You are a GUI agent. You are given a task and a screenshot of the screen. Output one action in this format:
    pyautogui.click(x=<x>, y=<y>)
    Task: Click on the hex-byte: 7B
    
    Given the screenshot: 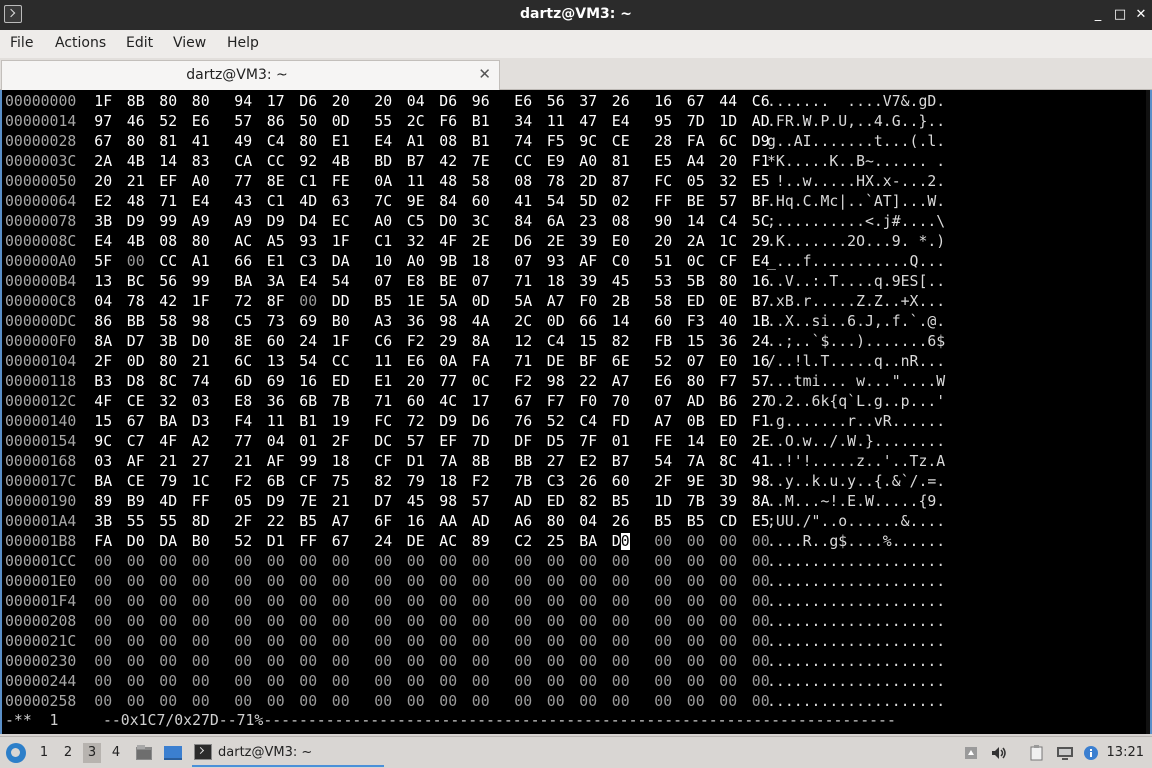 What is the action you would take?
    pyautogui.click(x=348, y=402)
    